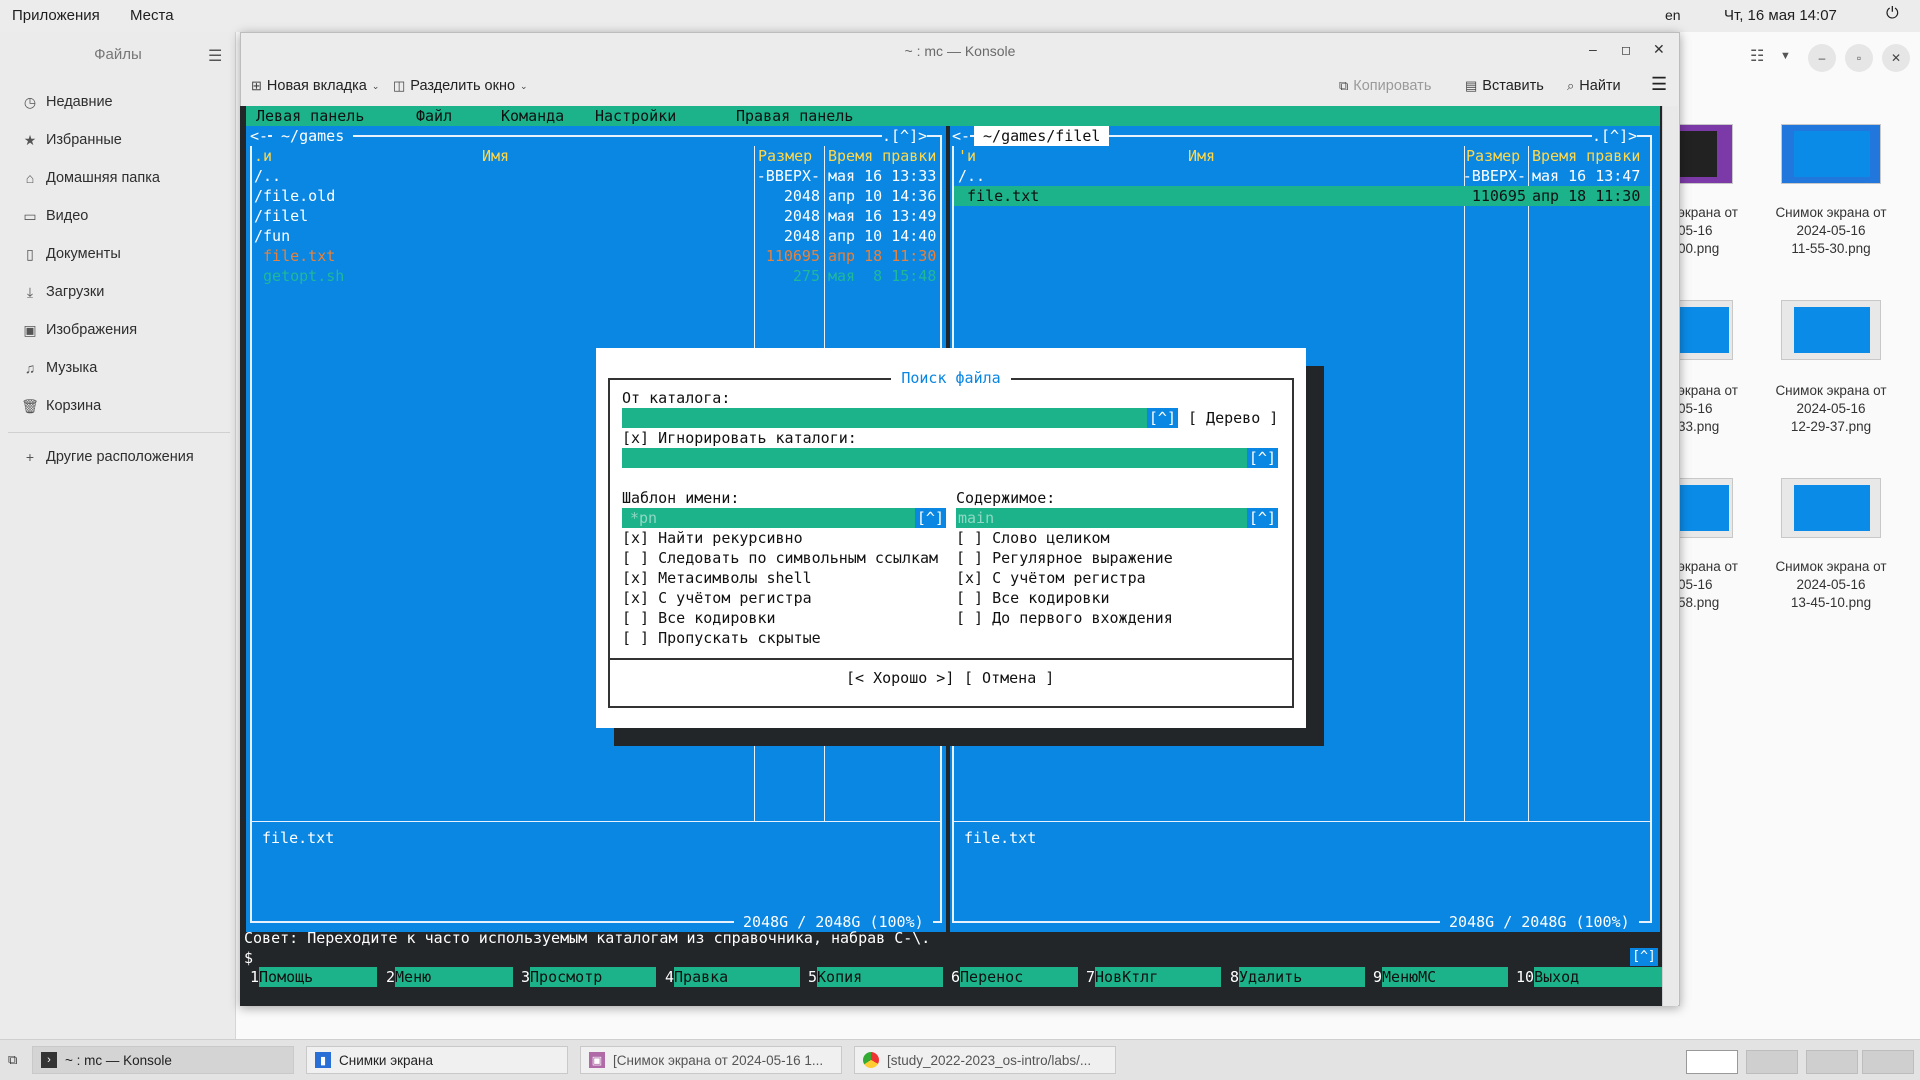  What do you see at coordinates (1859, 58) in the screenshot?
I see `maximize-icon: ▫` at bounding box center [1859, 58].